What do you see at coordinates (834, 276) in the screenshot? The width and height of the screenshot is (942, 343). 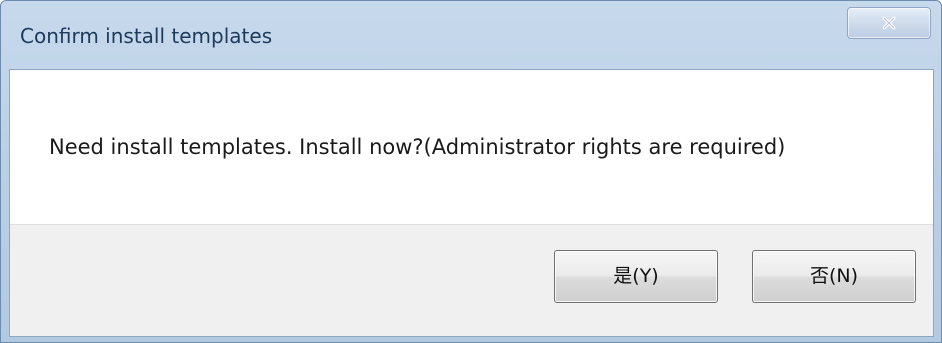 I see `no-button: 否(N)` at bounding box center [834, 276].